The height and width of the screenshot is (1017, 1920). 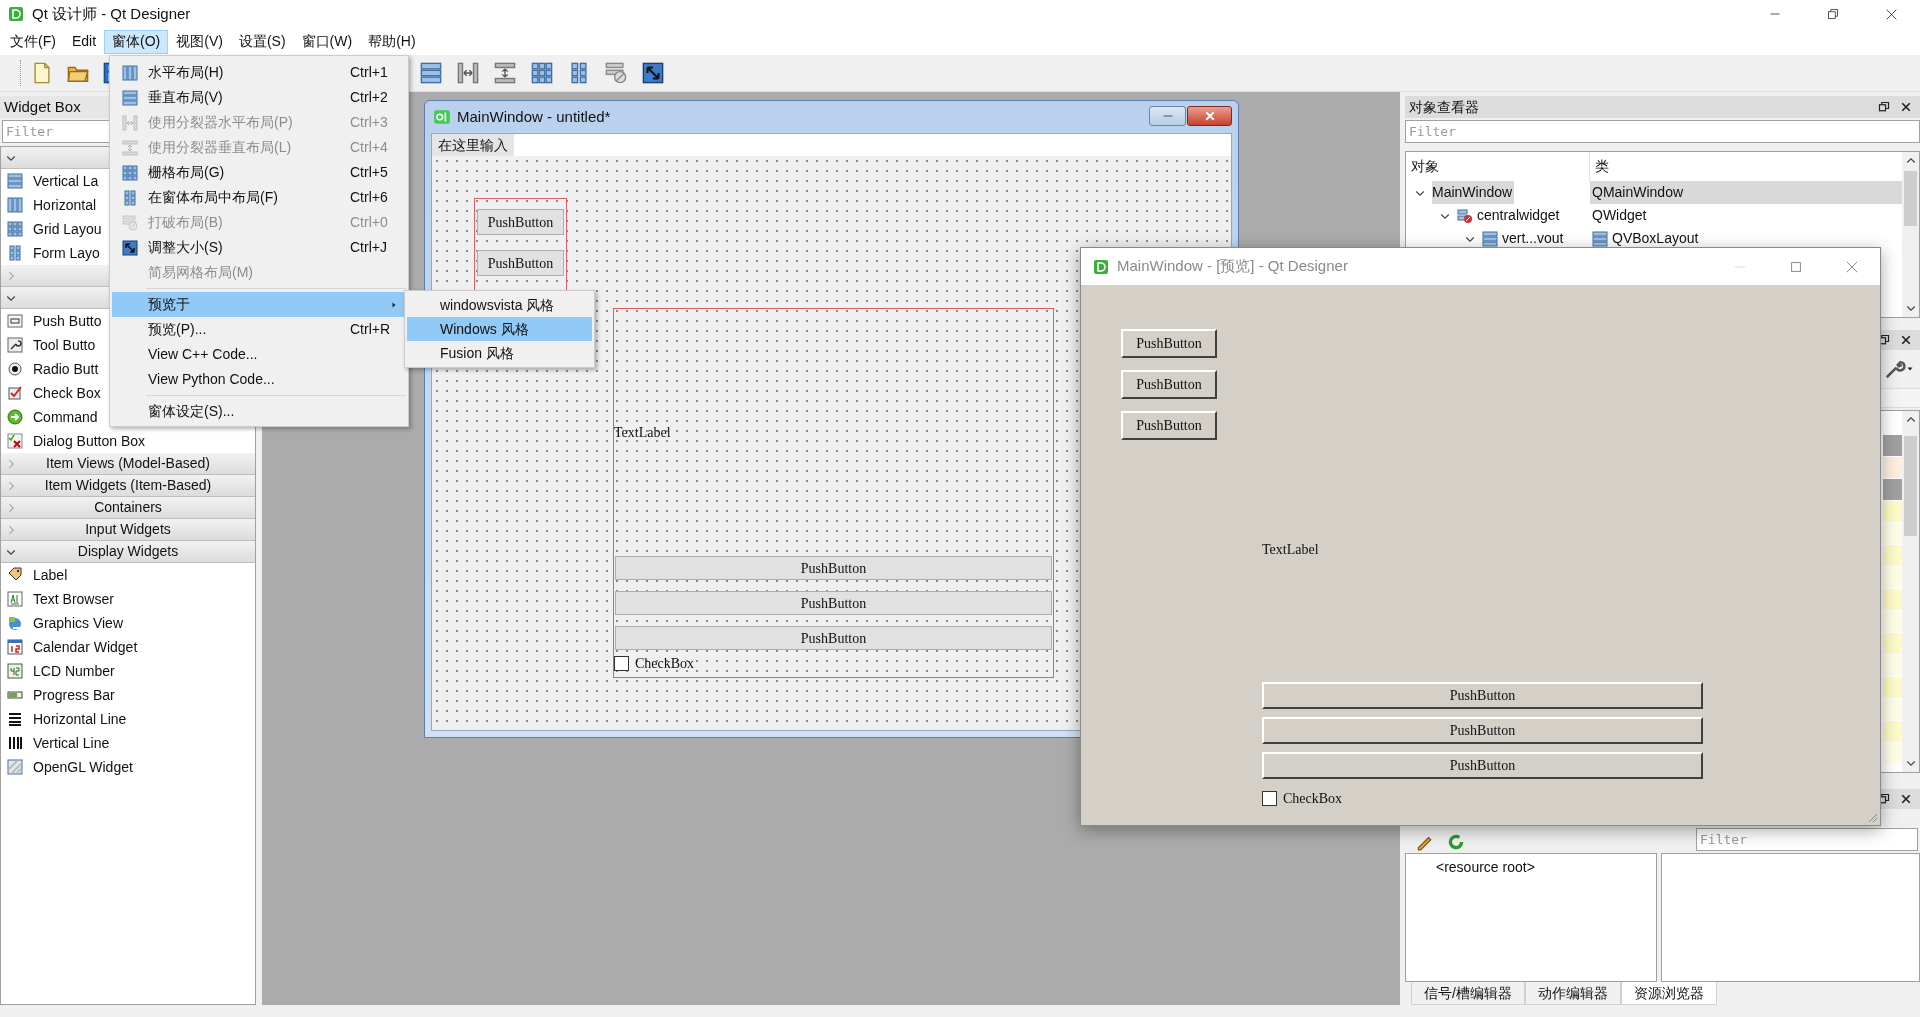 I want to click on window-title: MainWindow - [预览] - Qt Designer, so click(x=1232, y=266).